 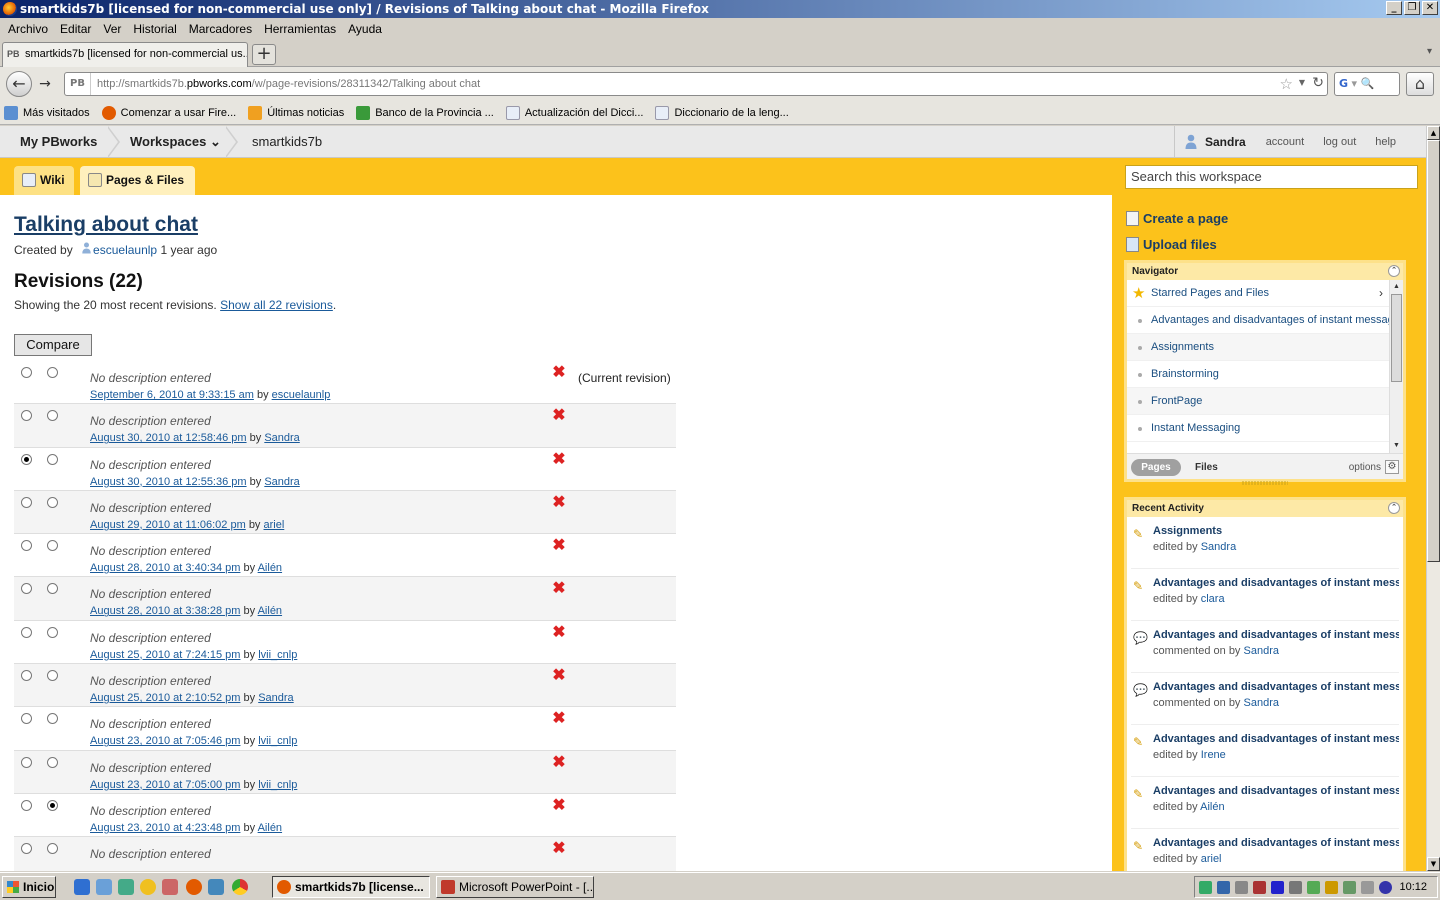 I want to click on close-icon: ✕, so click(x=1430, y=8).